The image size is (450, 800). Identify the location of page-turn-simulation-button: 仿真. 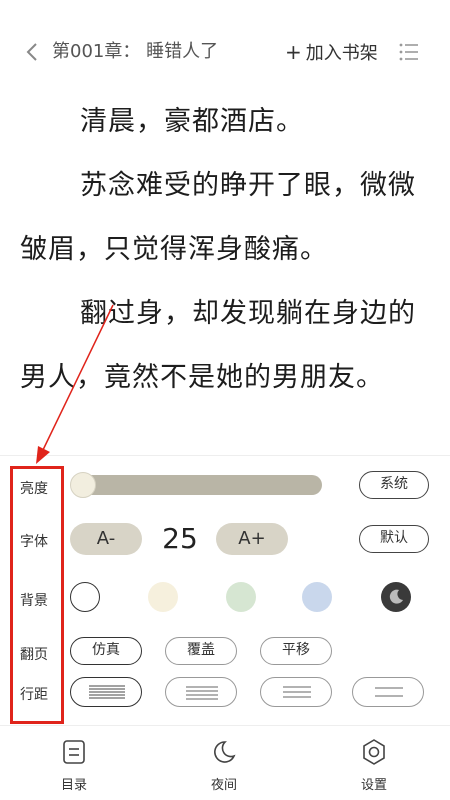
(106, 651).